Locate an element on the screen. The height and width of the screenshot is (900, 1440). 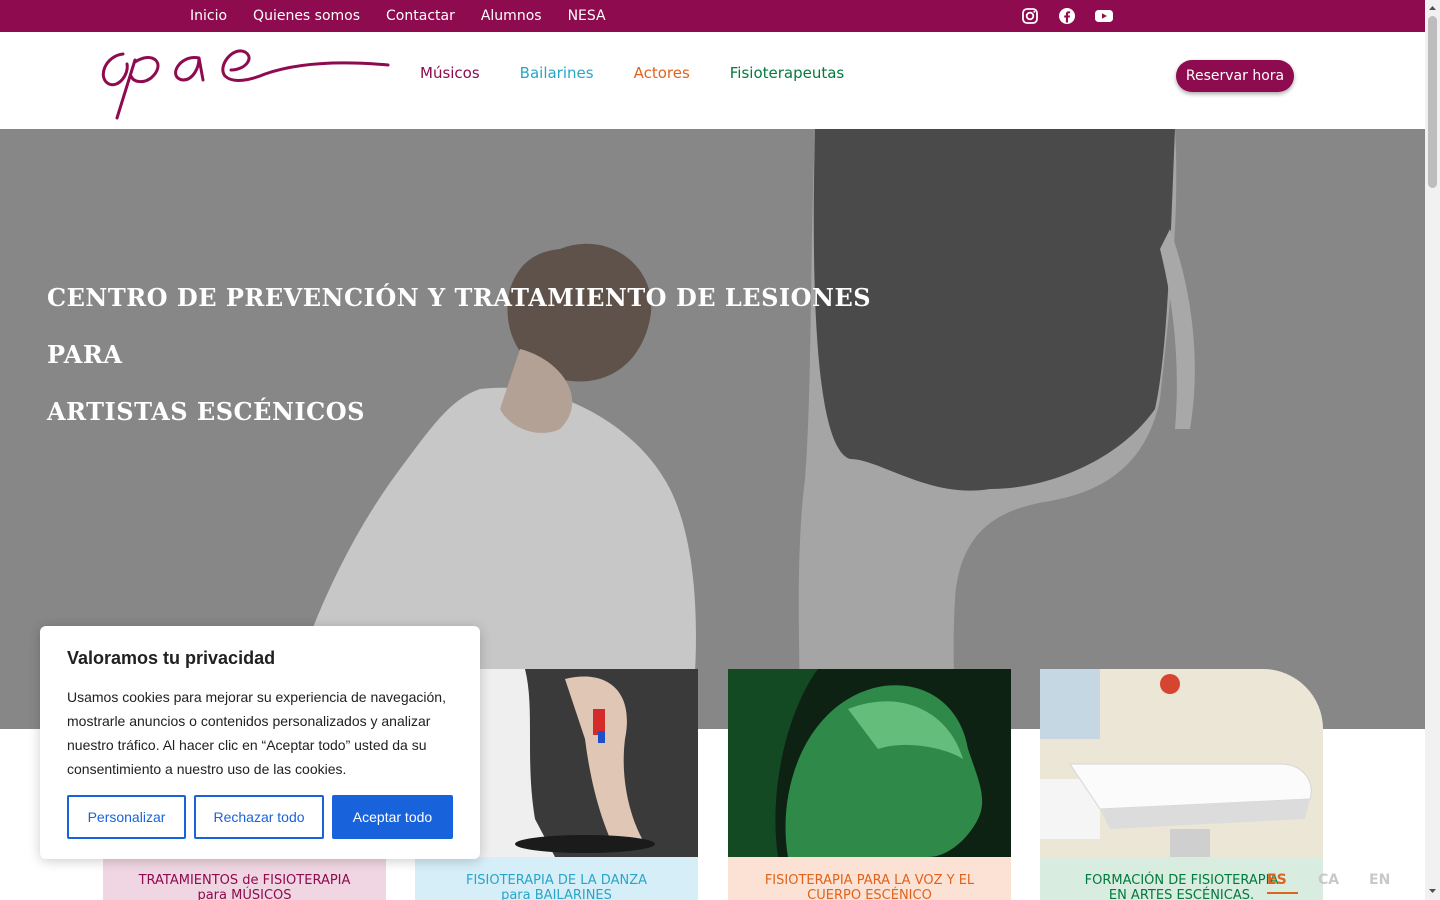
customize-button: Personalizar is located at coordinates (126, 817).